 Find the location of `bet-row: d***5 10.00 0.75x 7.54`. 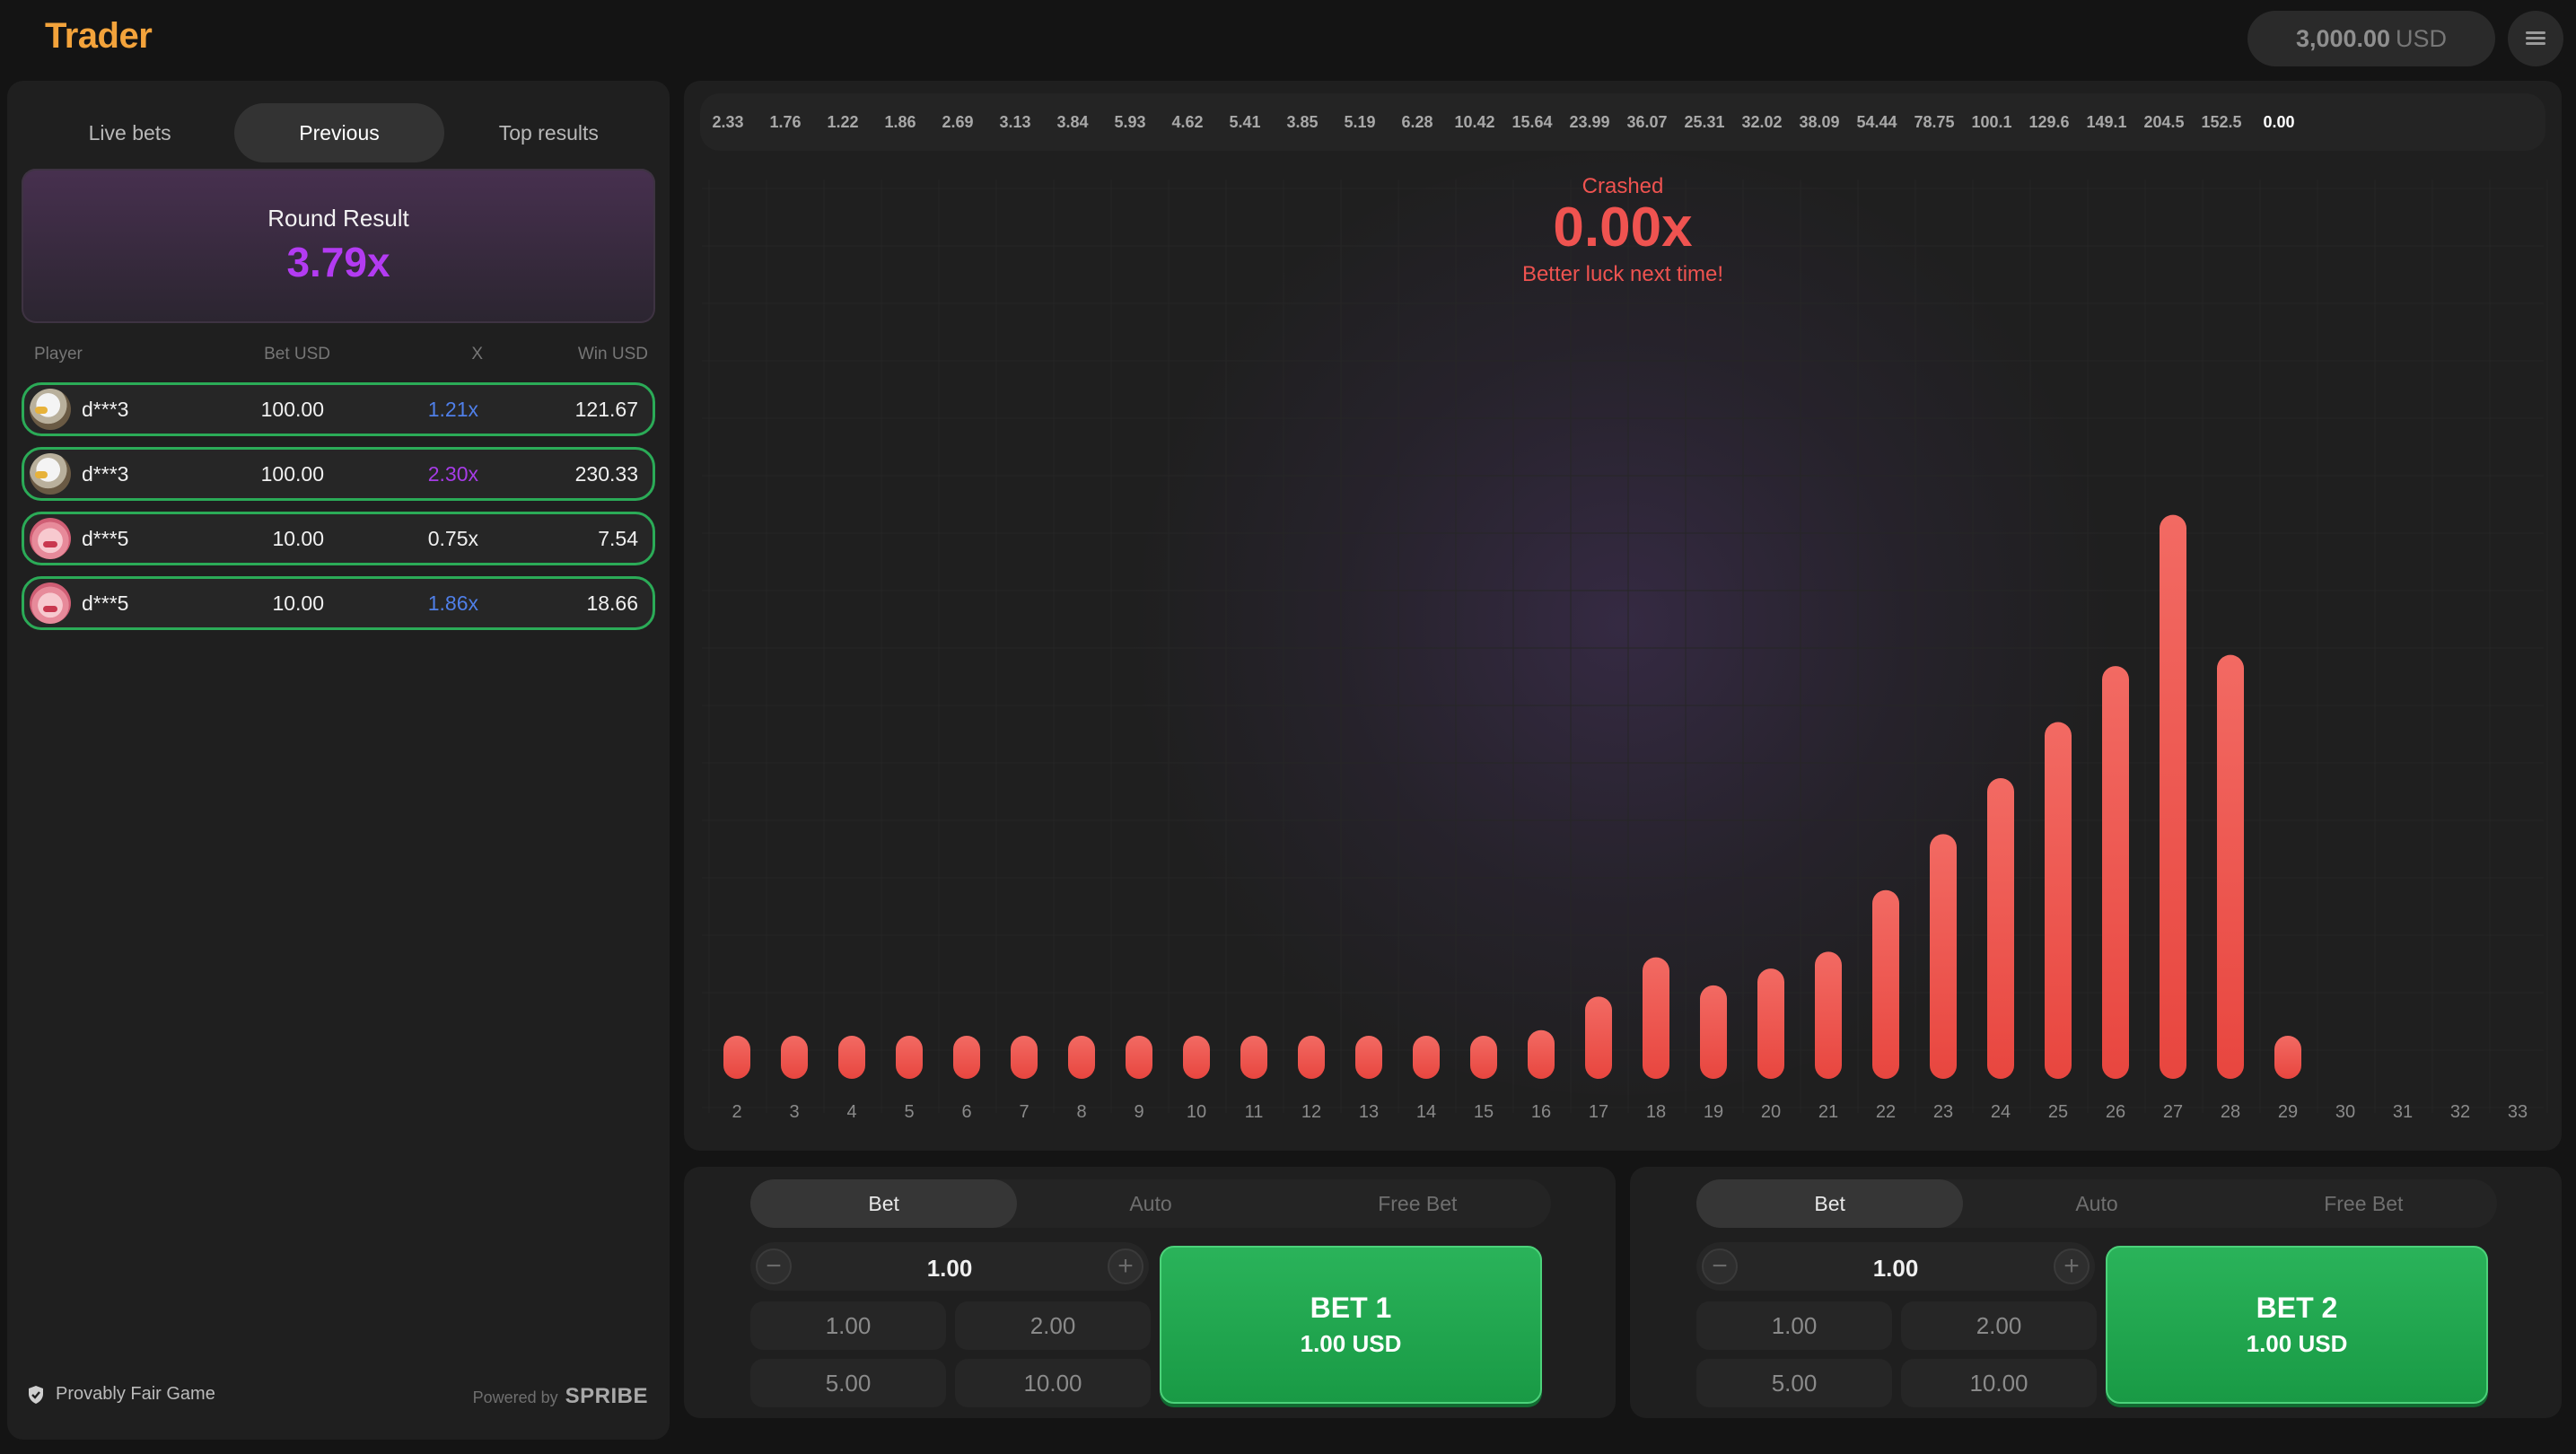

bet-row: d***5 10.00 0.75x 7.54 is located at coordinates (338, 538).